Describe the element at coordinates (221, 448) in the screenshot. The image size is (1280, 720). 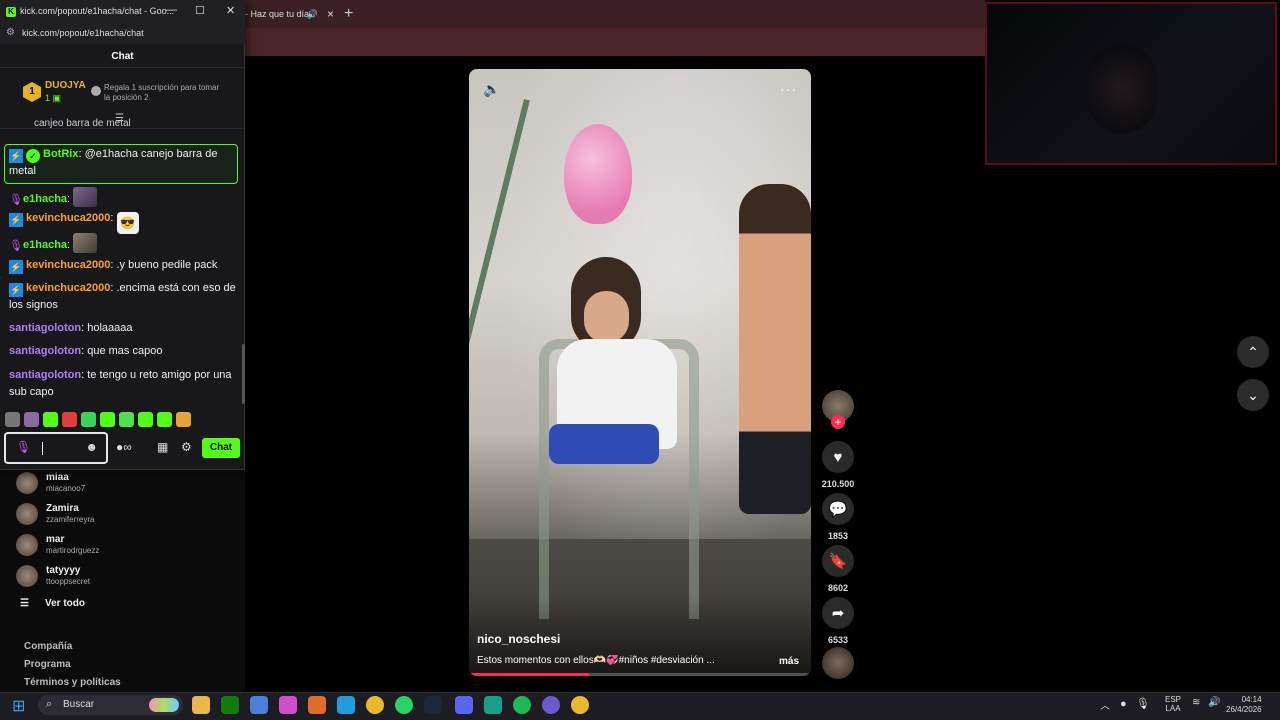
I see `chat-send-button: Chat` at that location.